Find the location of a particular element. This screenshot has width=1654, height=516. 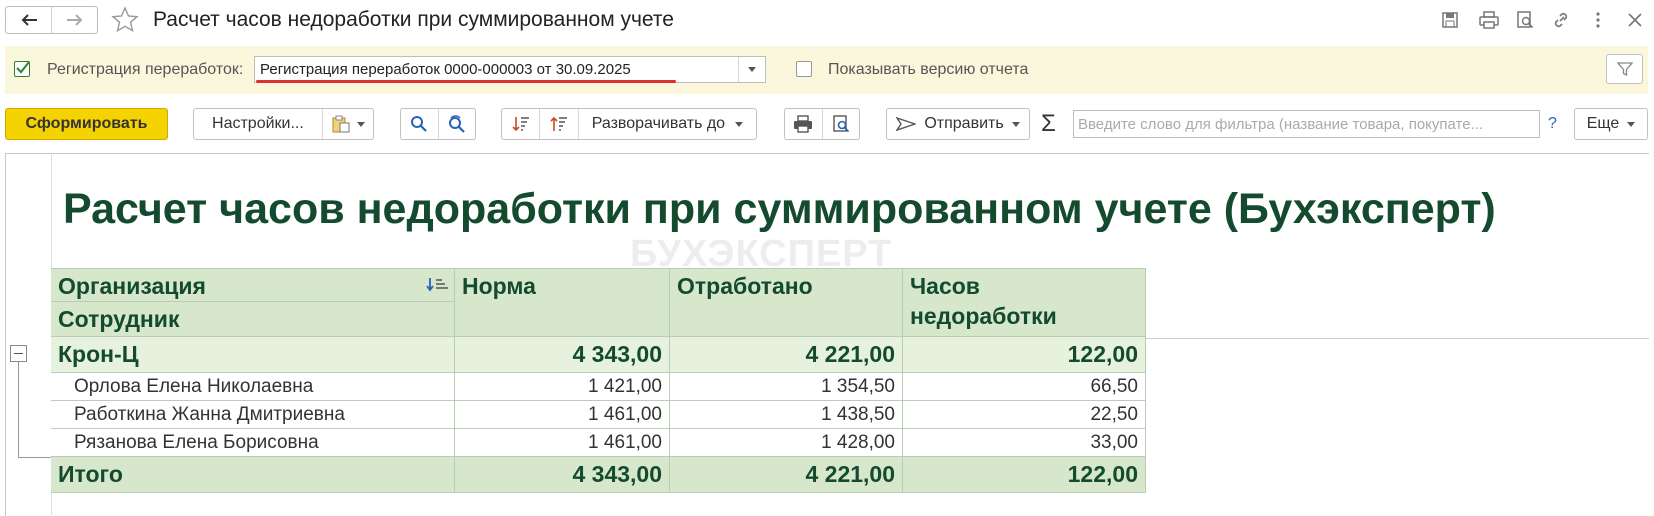

funnel-icon is located at coordinates (1624, 69).